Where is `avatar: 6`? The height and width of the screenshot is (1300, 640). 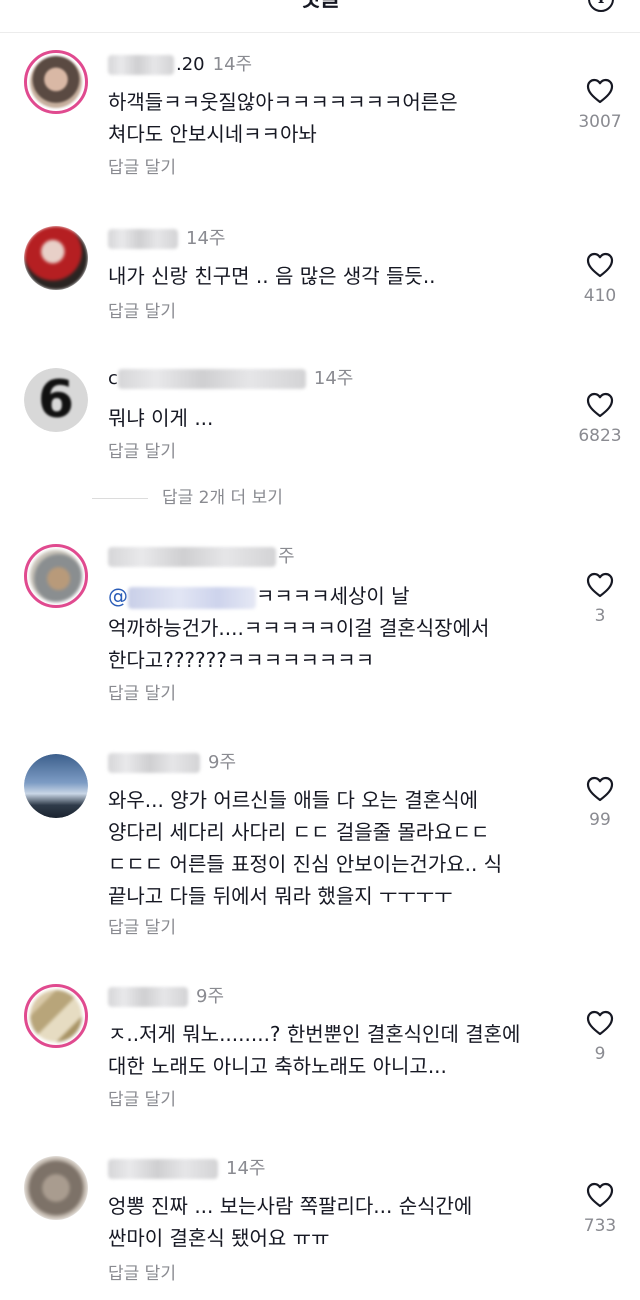
avatar: 6 is located at coordinates (56, 400).